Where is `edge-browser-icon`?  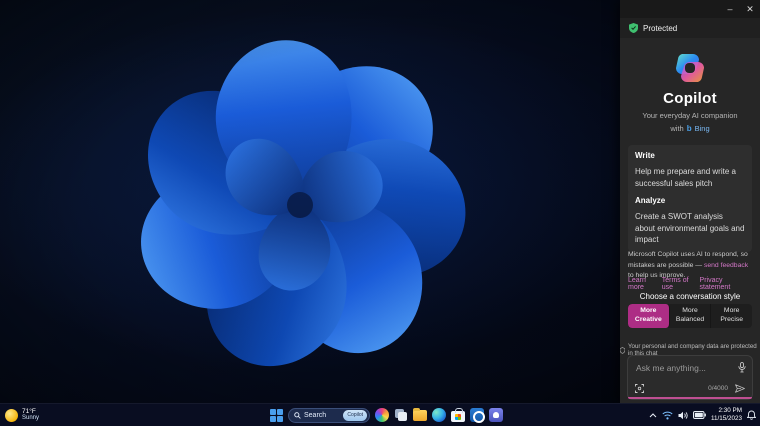
edge-browser-icon is located at coordinates (439, 415).